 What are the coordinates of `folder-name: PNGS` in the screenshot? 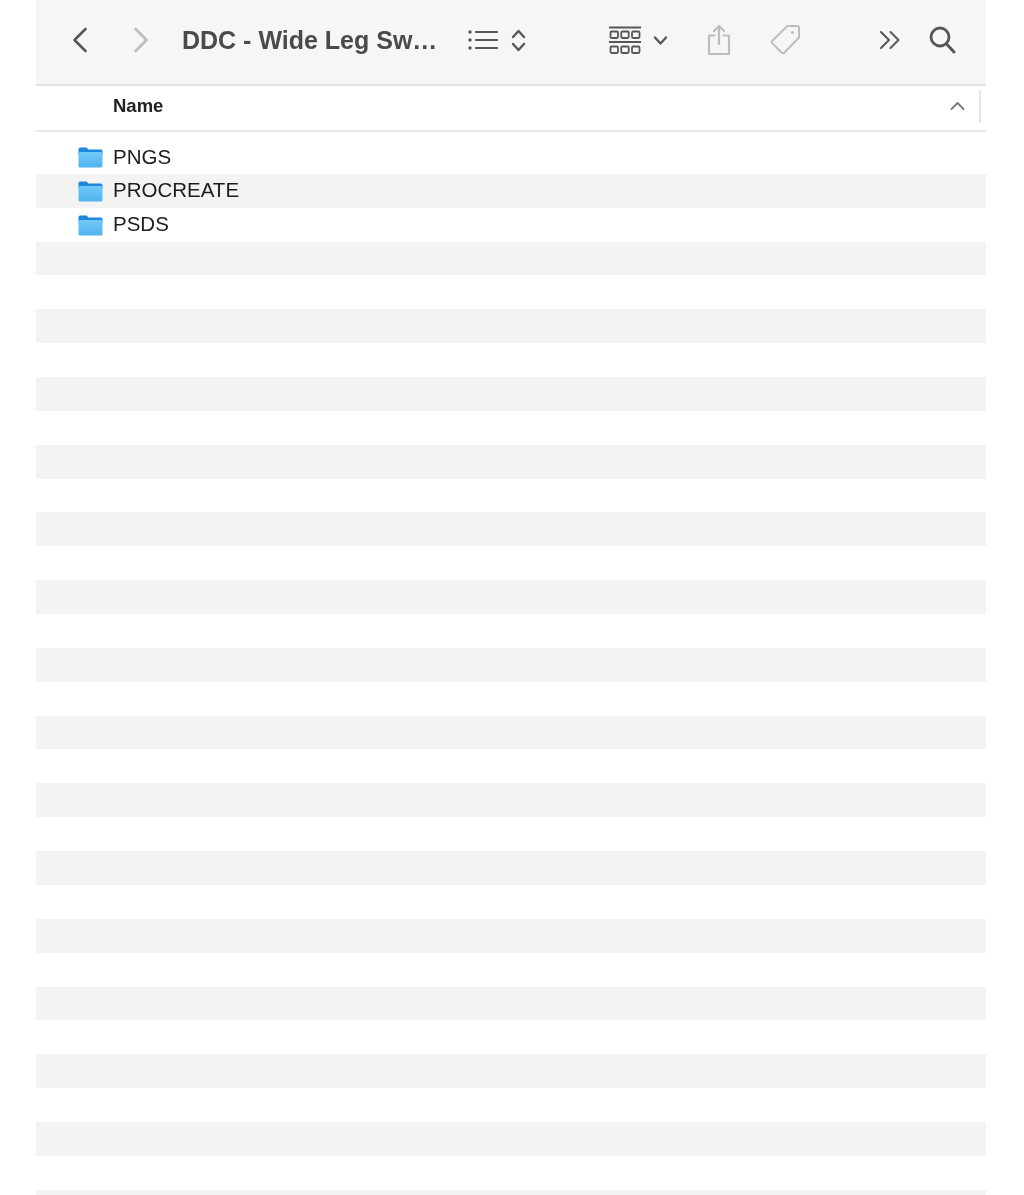 It's located at (142, 157).